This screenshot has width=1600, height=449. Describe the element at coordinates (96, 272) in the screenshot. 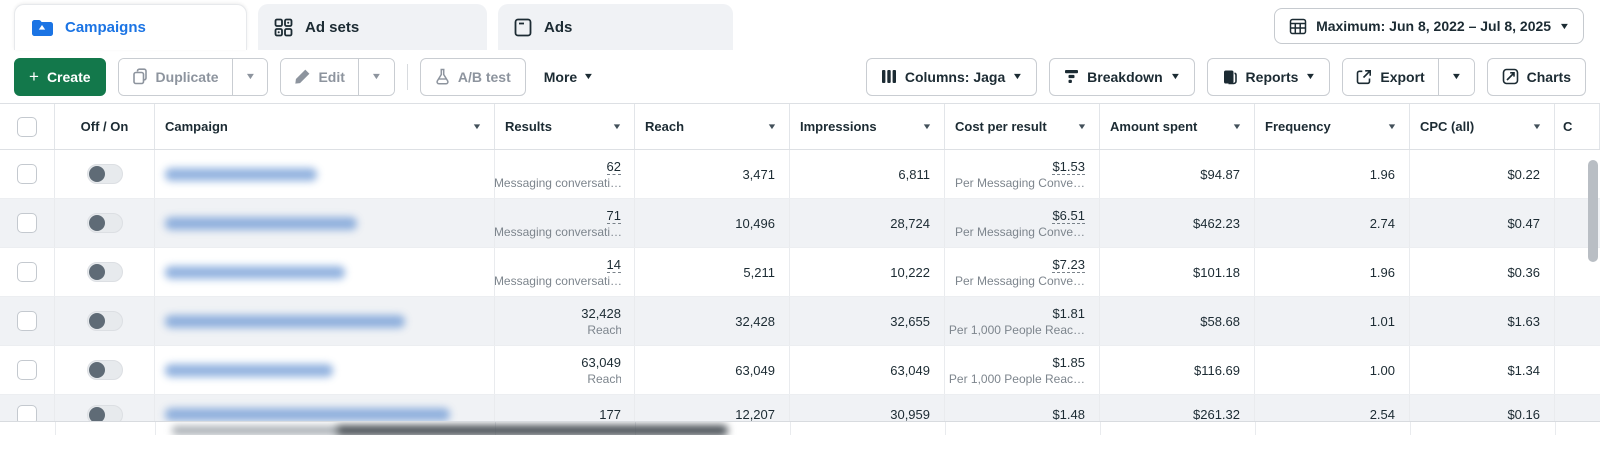

I see `toggle-knob` at that location.